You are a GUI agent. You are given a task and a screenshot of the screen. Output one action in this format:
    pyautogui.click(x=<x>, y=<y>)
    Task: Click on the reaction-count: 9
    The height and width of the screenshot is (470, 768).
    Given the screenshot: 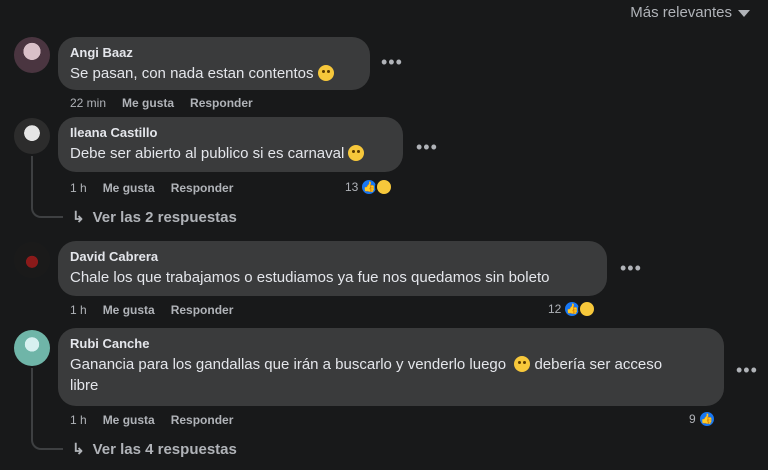 What is the action you would take?
    pyautogui.click(x=692, y=419)
    